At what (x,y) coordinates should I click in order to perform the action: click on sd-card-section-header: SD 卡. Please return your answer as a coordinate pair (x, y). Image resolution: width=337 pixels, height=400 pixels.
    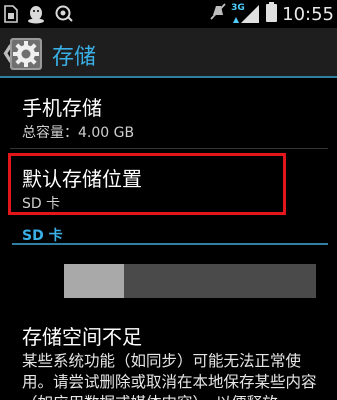
    Looking at the image, I should click on (42, 236).